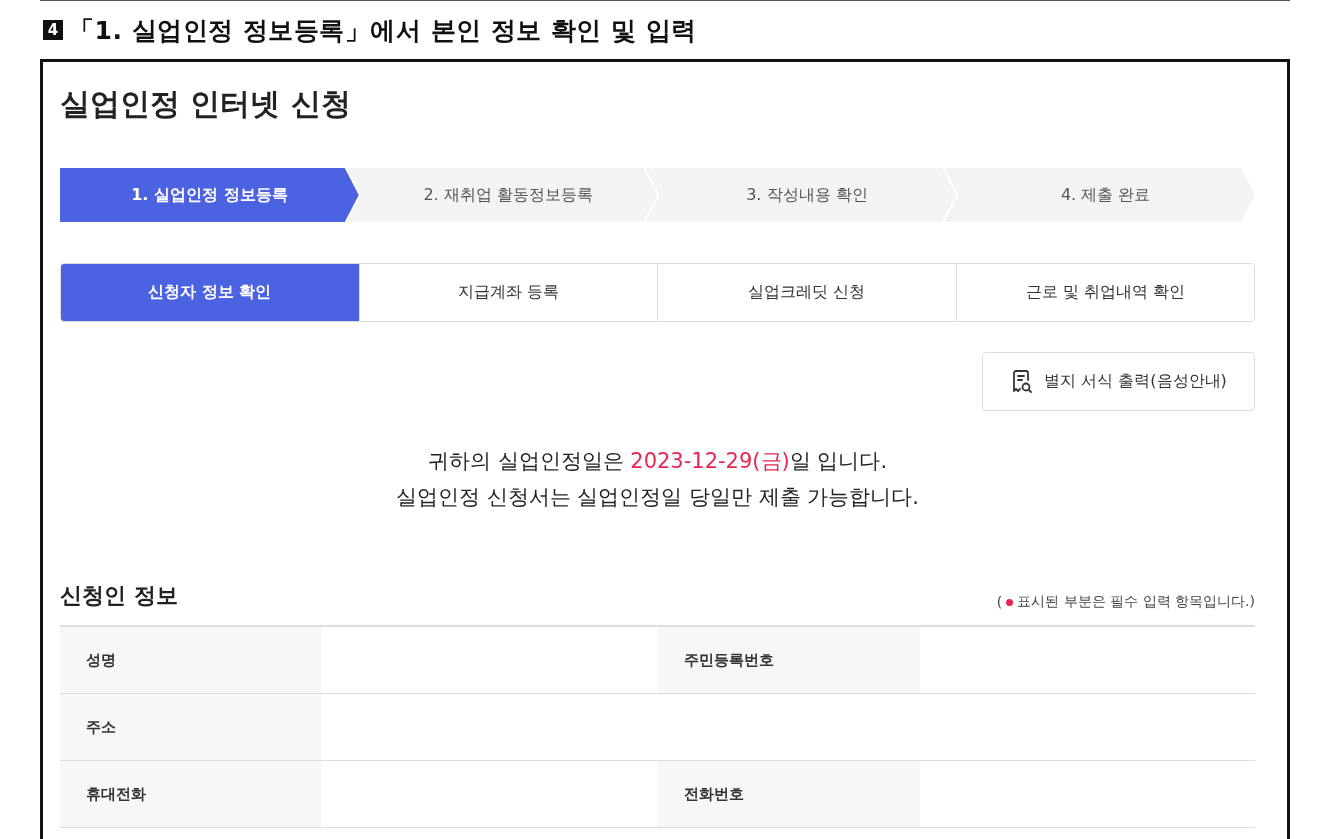  Describe the element at coordinates (119, 596) in the screenshot. I see `section-title: 신청인 정보` at that location.